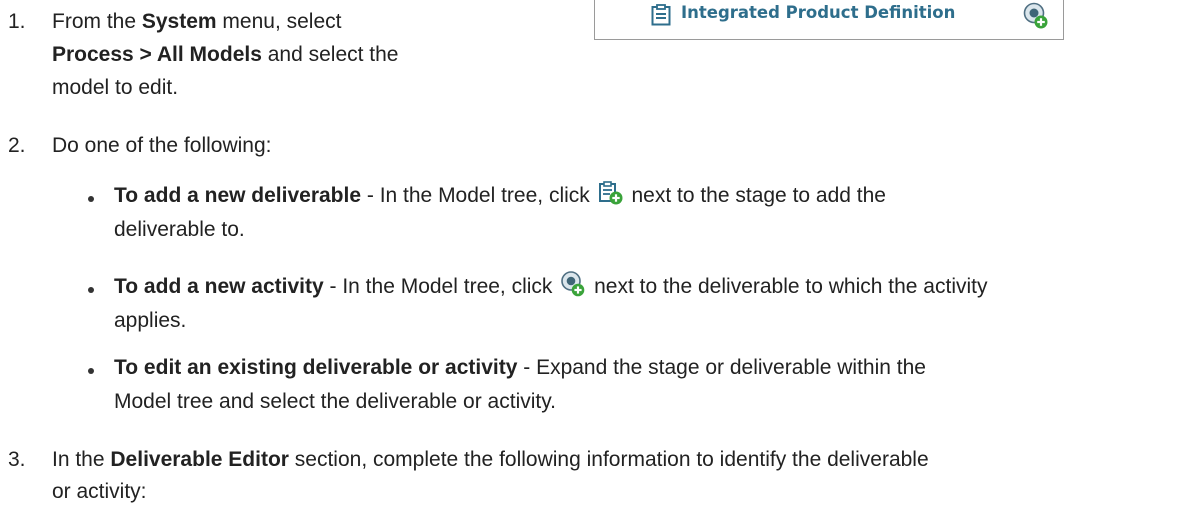 This screenshot has width=1178, height=520. Describe the element at coordinates (162, 145) in the screenshot. I see `step-text-line: Do one of the following:` at that location.